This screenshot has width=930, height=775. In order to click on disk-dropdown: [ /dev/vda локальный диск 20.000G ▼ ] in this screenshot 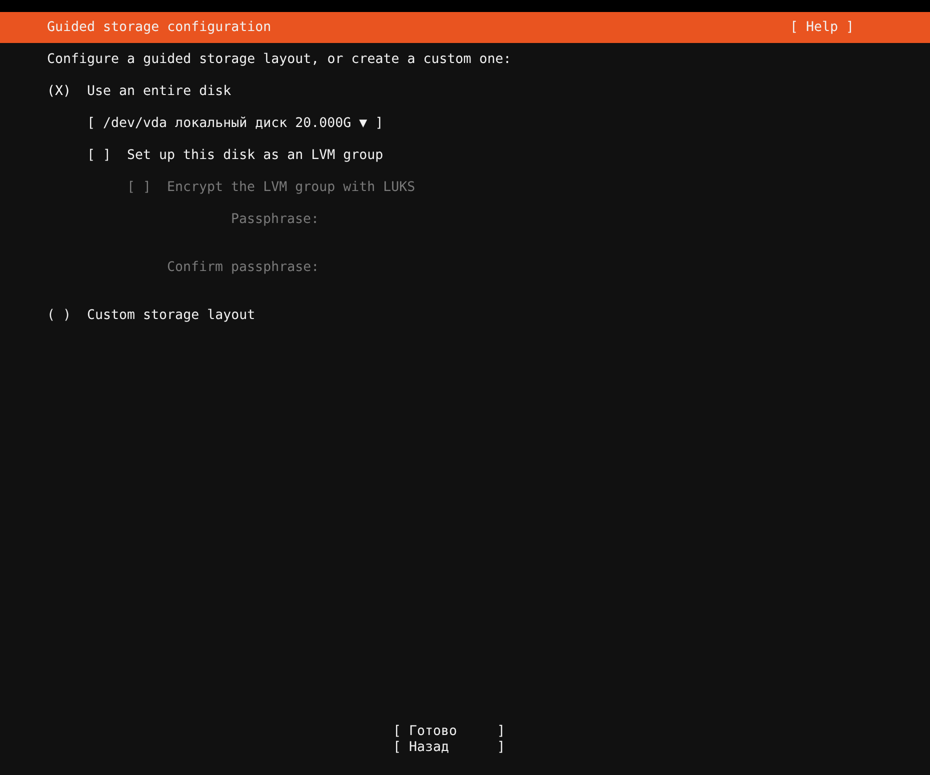, I will do `click(235, 124)`.